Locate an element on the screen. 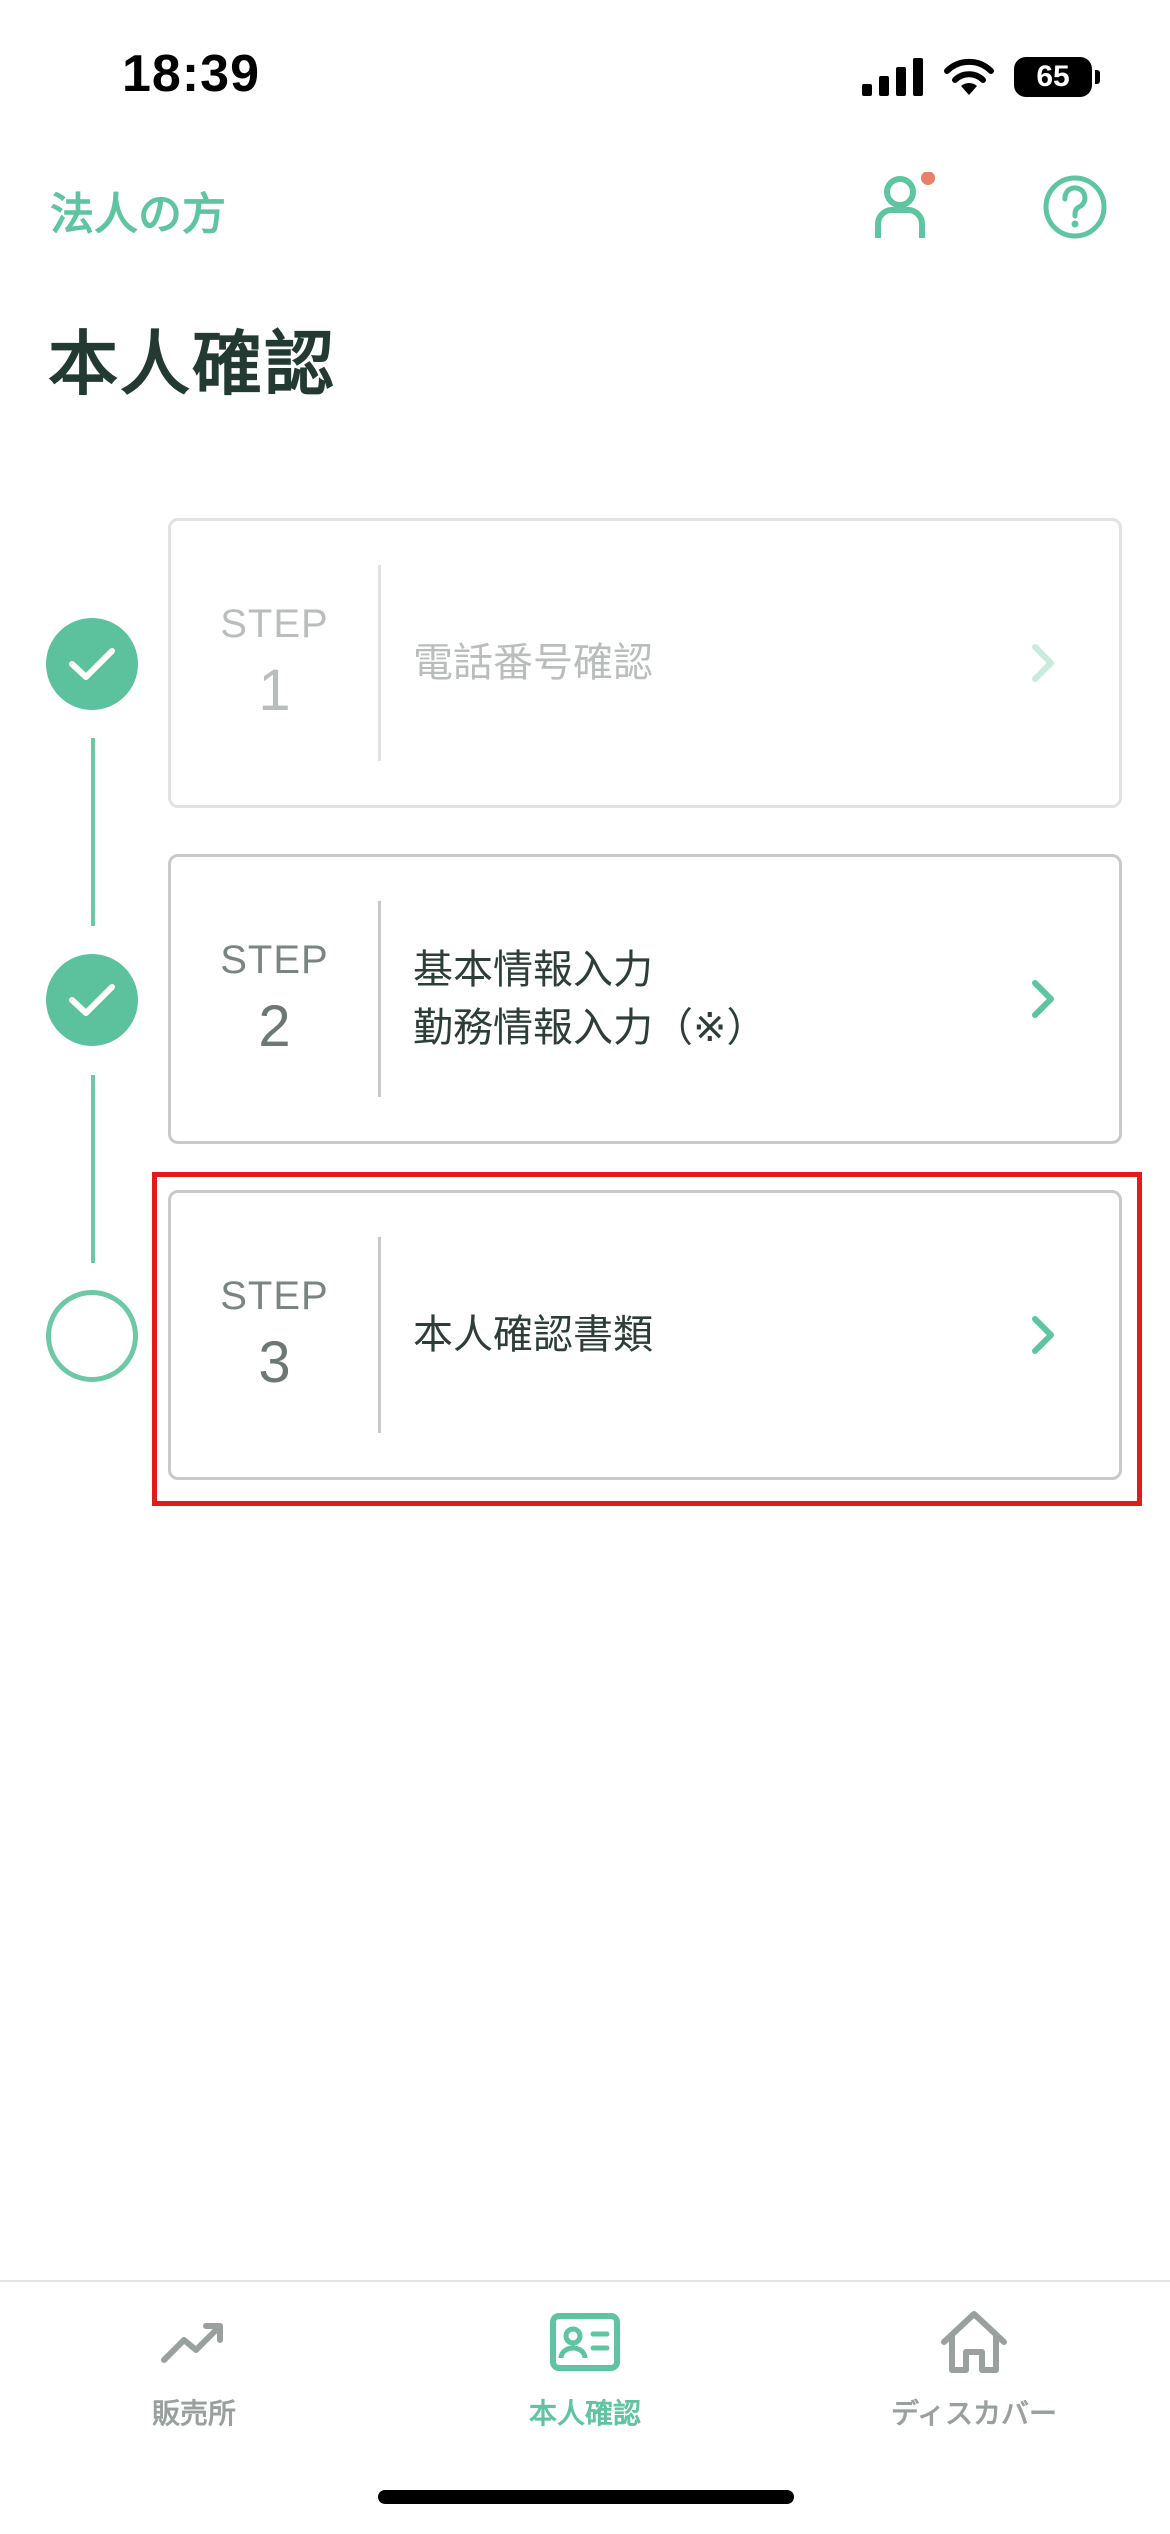  step-number-box: STEP 2 is located at coordinates (276, 999).